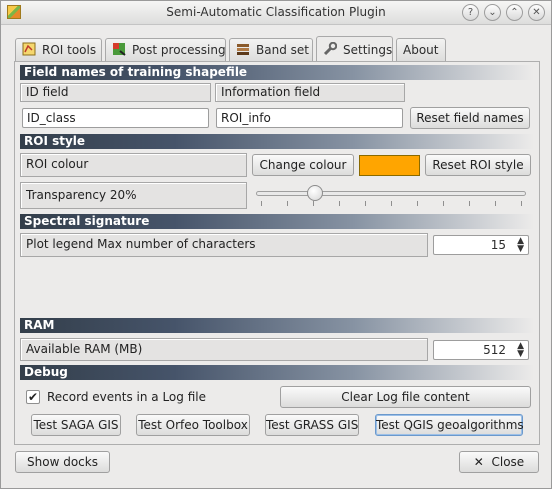  Describe the element at coordinates (481, 350) in the screenshot. I see `available-ram-spinbox: 512 ▲ ▼` at that location.